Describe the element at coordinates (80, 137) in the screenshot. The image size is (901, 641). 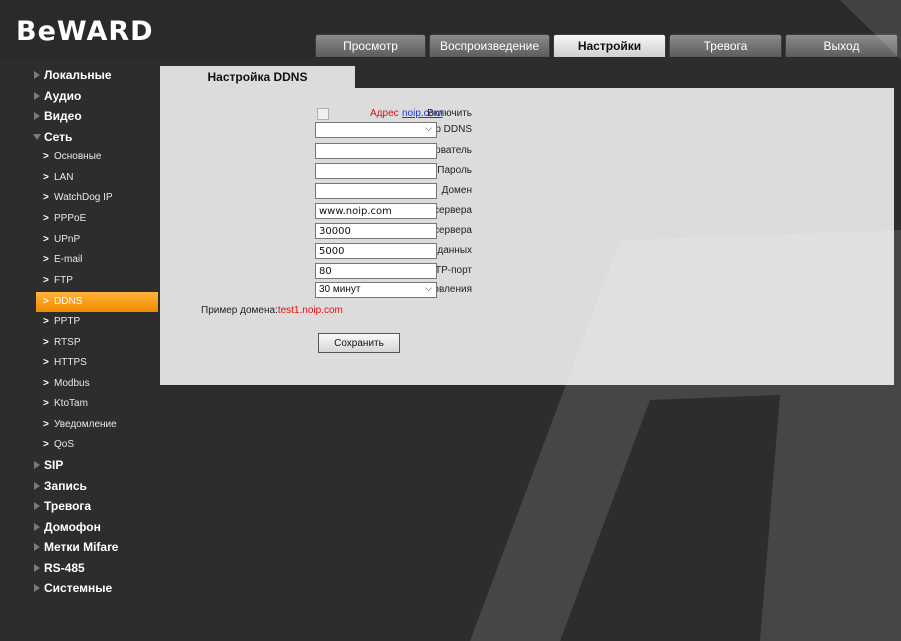
I see `sidebar-item-network: Сеть` at that location.